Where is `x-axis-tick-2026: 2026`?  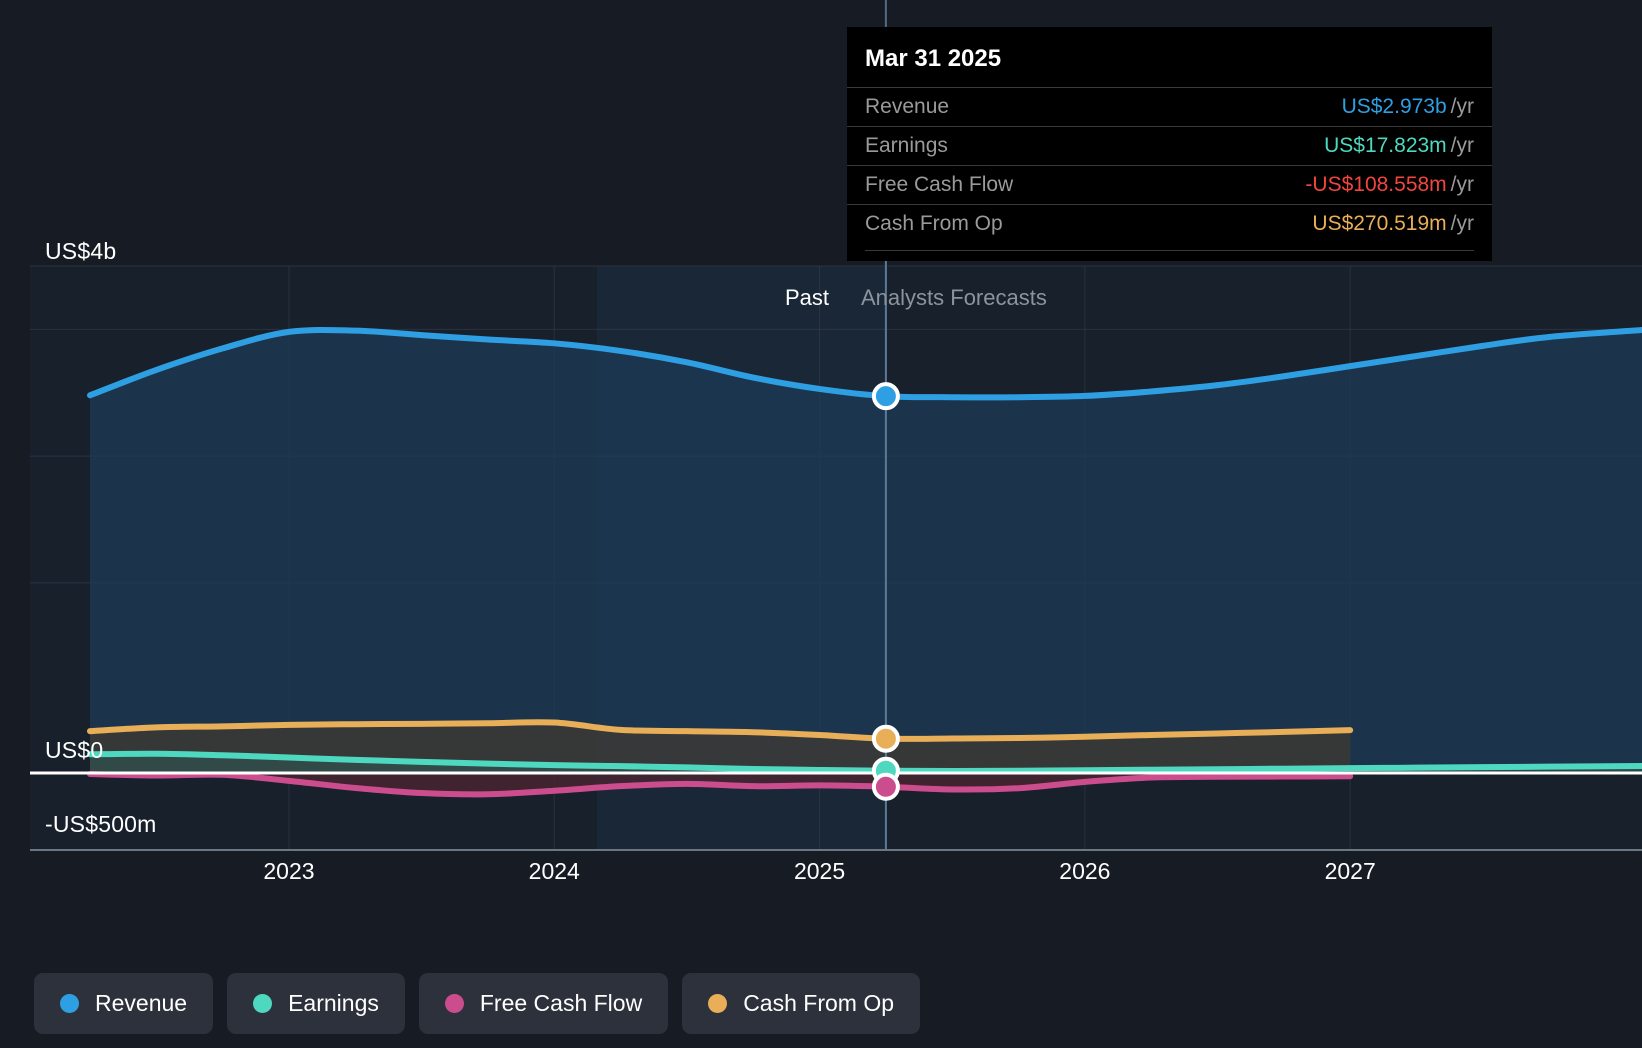
x-axis-tick-2026: 2026 is located at coordinates (1085, 871).